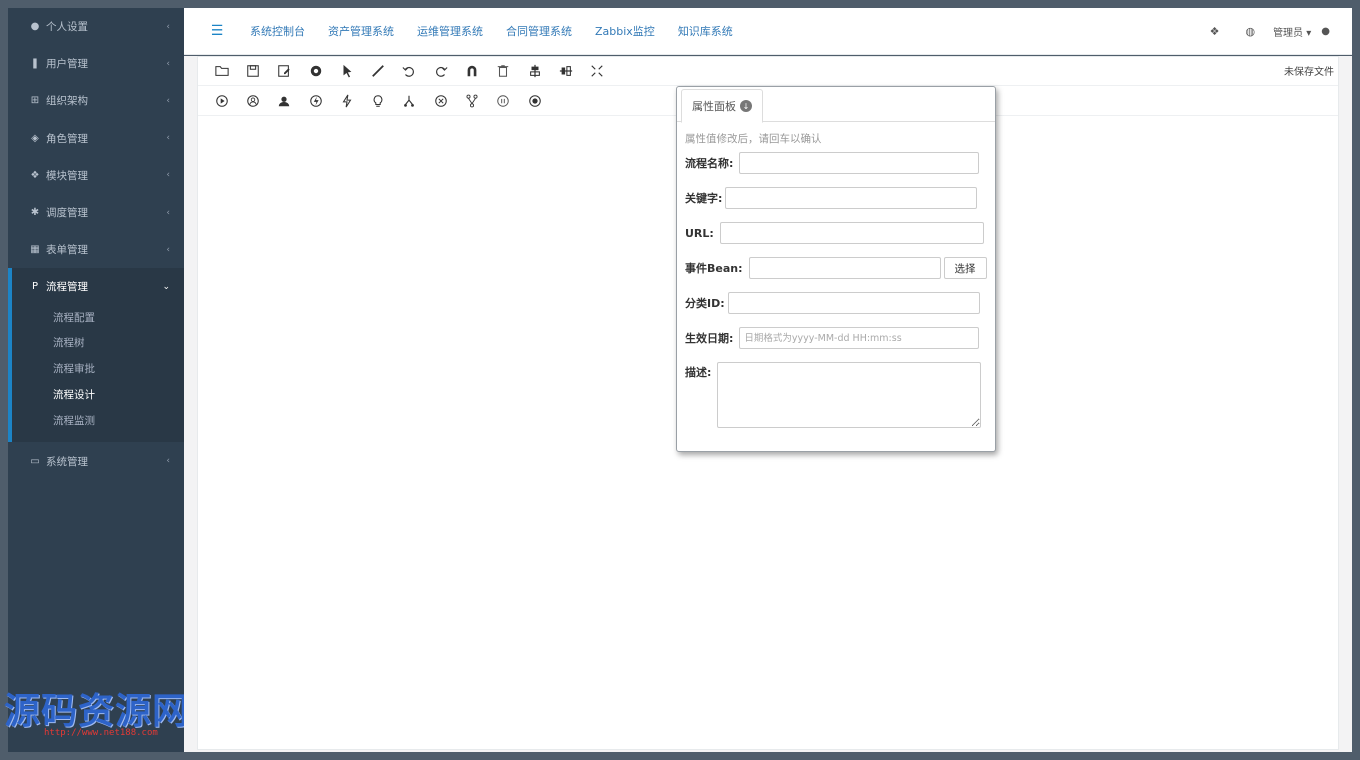 Image resolution: width=1360 pixels, height=760 pixels. What do you see at coordinates (709, 163) in the screenshot?
I see `name-label: 流程名称:` at bounding box center [709, 163].